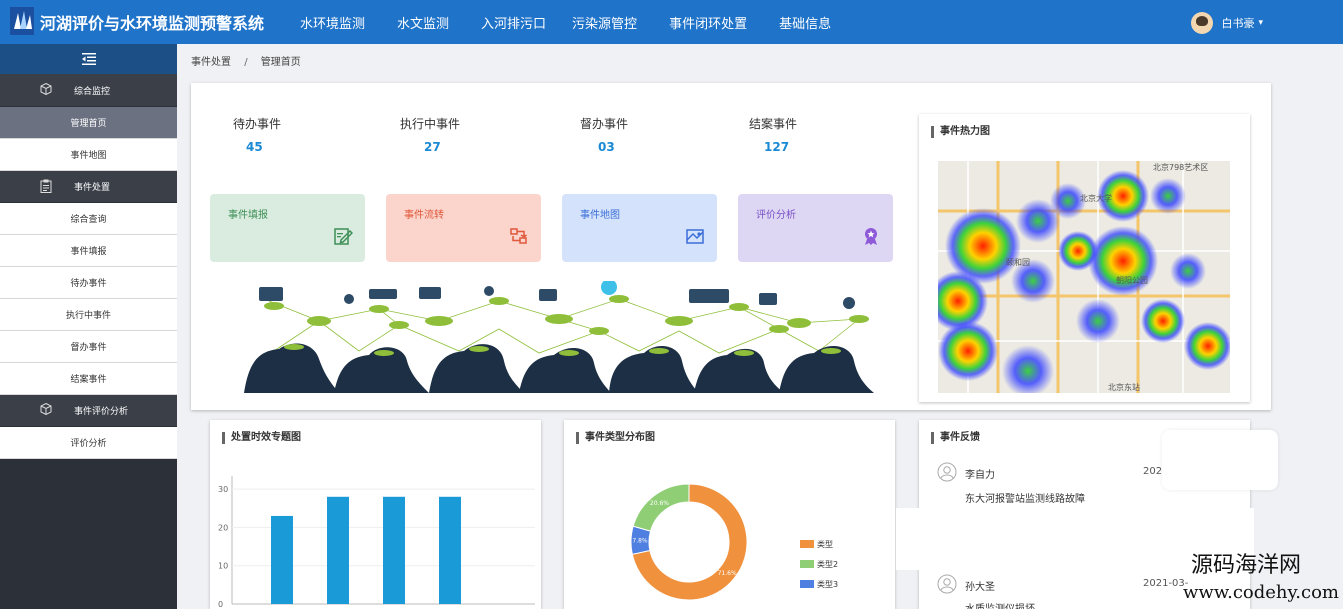 The width and height of the screenshot is (1343, 609). What do you see at coordinates (1245, 565) in the screenshot?
I see `watermark-title: 源码海洋网` at bounding box center [1245, 565].